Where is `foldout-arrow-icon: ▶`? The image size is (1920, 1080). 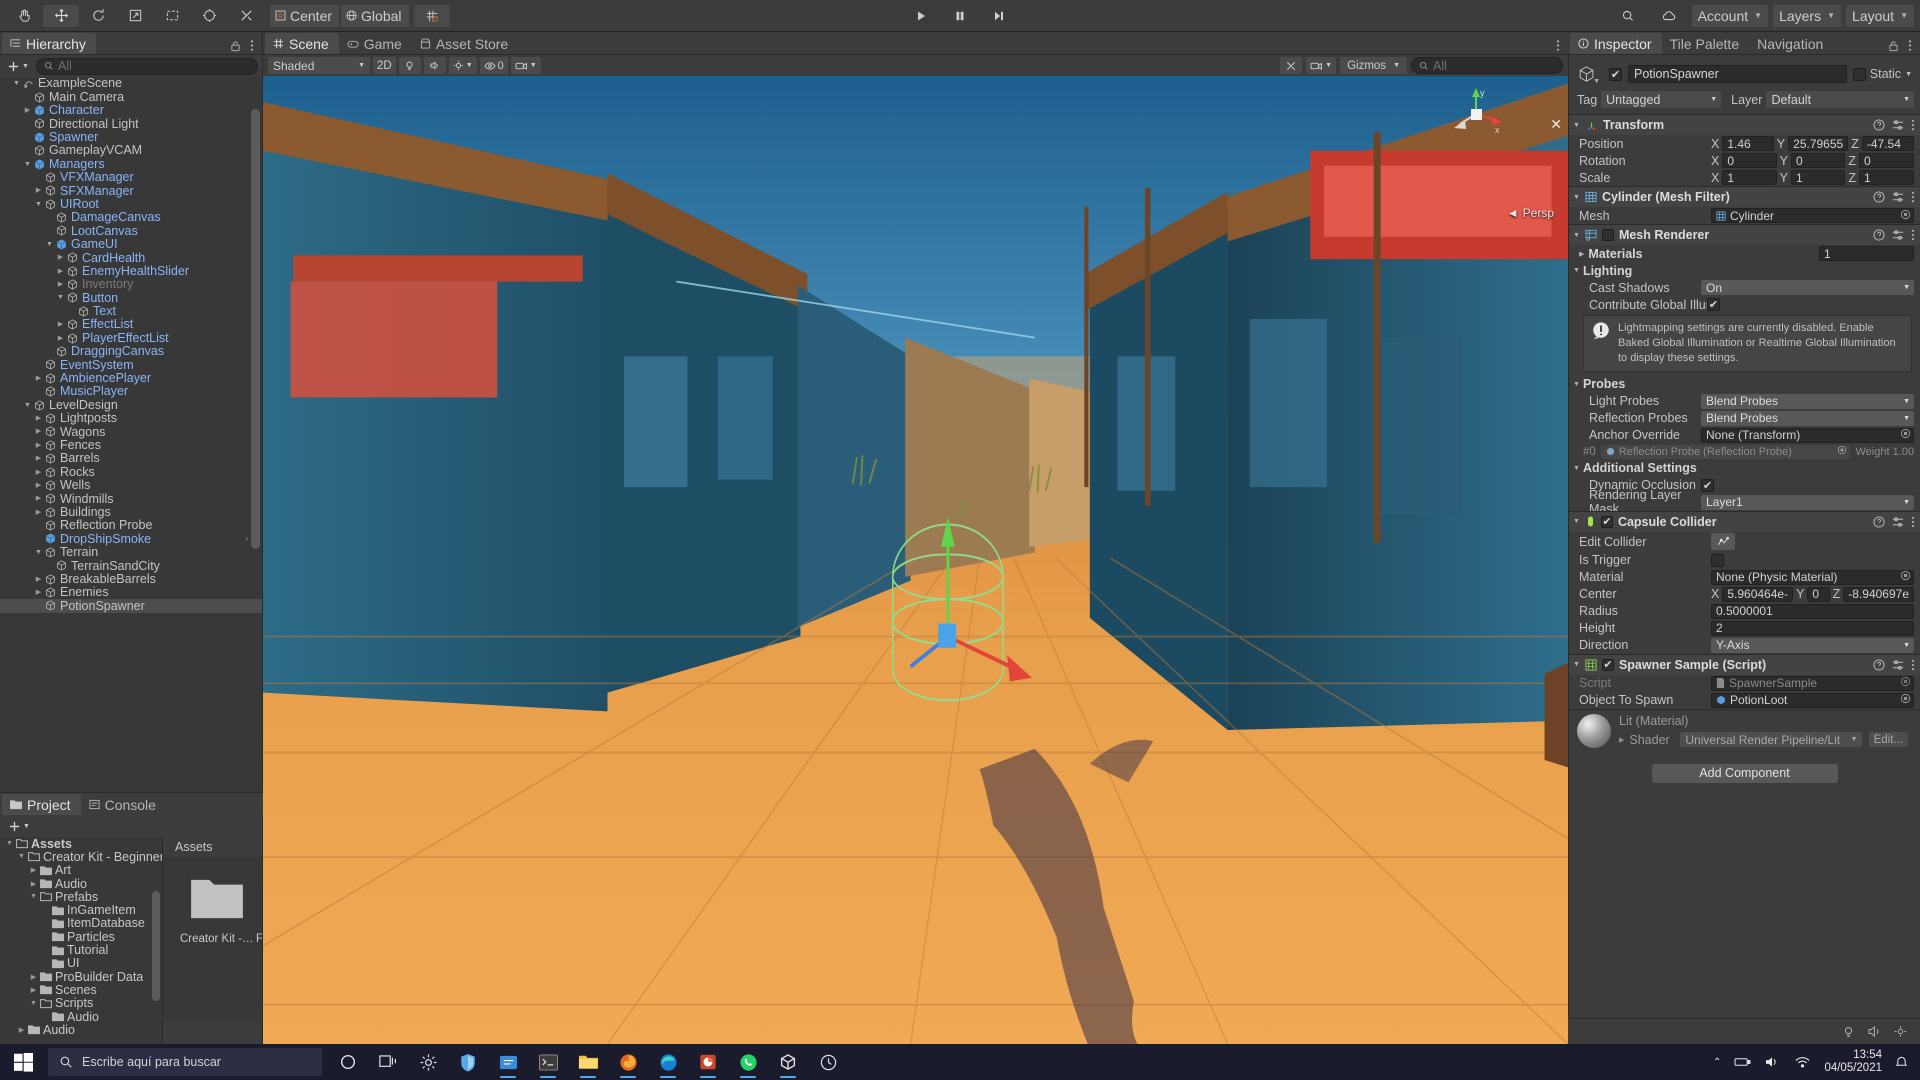
foldout-arrow-icon: ▶ is located at coordinates (1621, 740).